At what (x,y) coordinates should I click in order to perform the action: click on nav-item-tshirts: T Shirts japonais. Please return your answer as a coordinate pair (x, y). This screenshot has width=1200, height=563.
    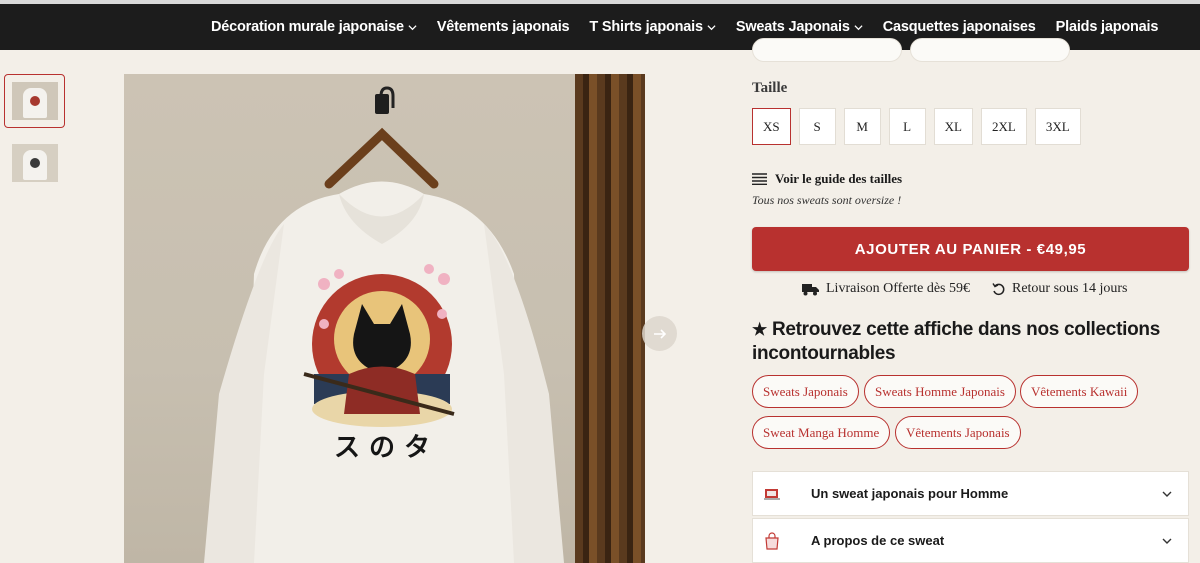
    Looking at the image, I should click on (652, 27).